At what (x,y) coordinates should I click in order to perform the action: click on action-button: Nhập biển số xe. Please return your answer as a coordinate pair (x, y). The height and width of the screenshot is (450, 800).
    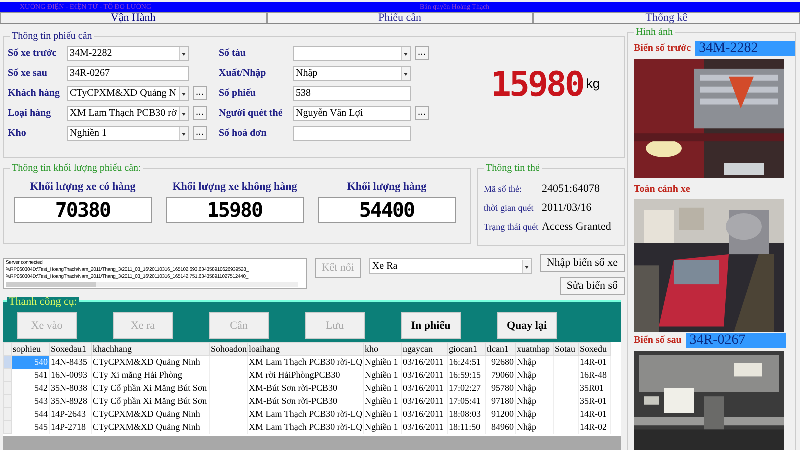
    Looking at the image, I should click on (582, 263).